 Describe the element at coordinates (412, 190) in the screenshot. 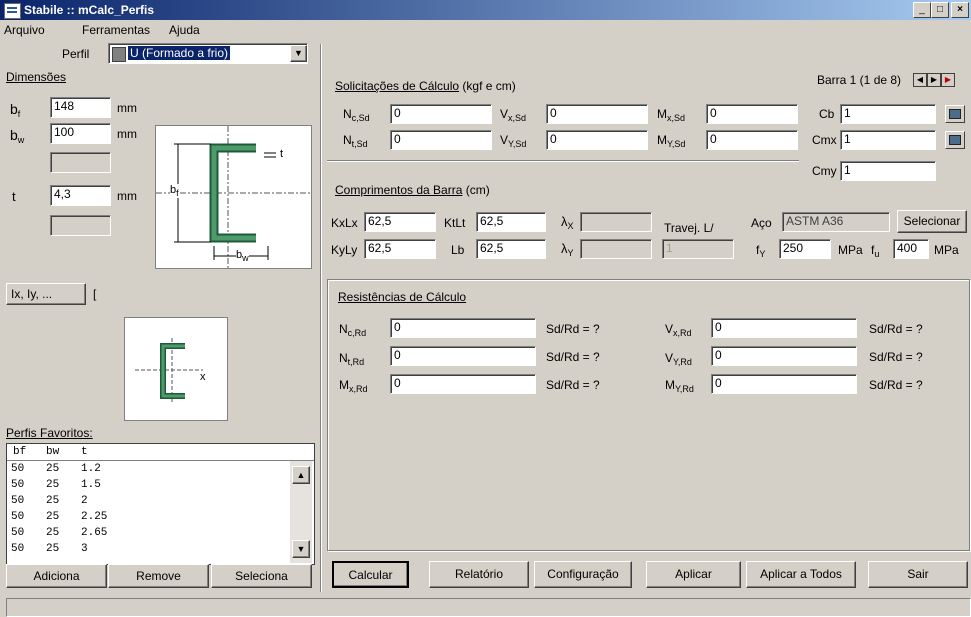

I see `comprimentos-title: Comprimentos da Barra (cm)` at that location.